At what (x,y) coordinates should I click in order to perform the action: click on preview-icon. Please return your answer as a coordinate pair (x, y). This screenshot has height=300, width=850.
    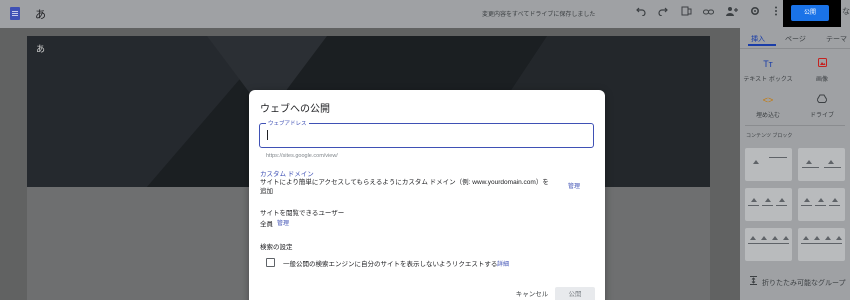
    Looking at the image, I should click on (686, 13).